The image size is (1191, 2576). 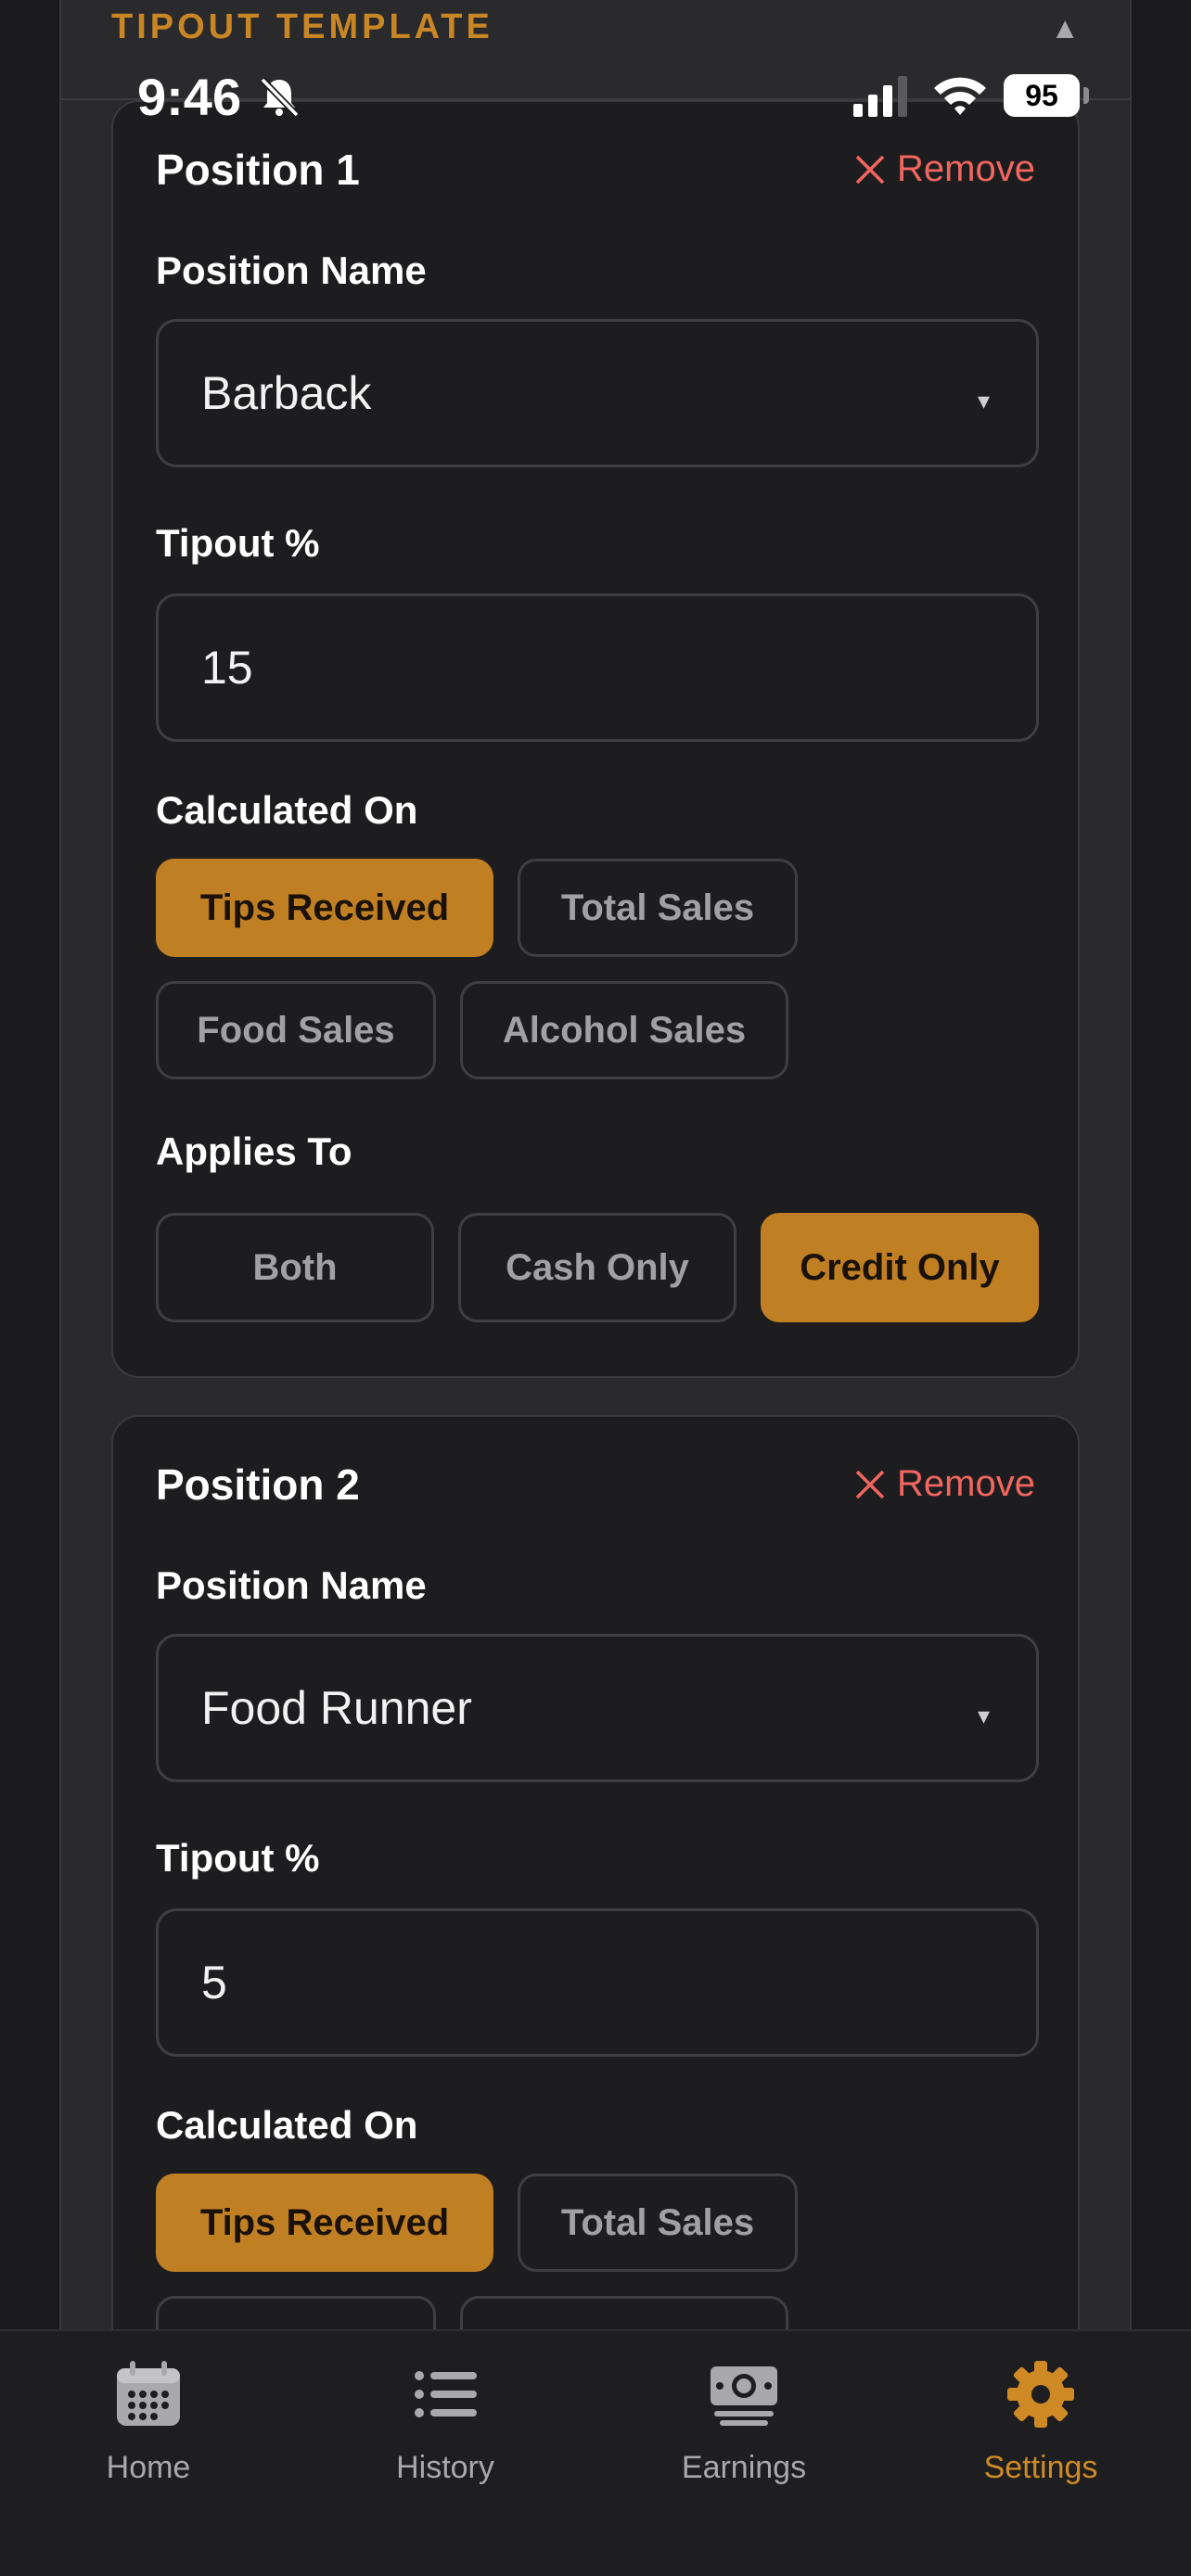 I want to click on calc-option-food-sales: Food Sales, so click(x=296, y=1030).